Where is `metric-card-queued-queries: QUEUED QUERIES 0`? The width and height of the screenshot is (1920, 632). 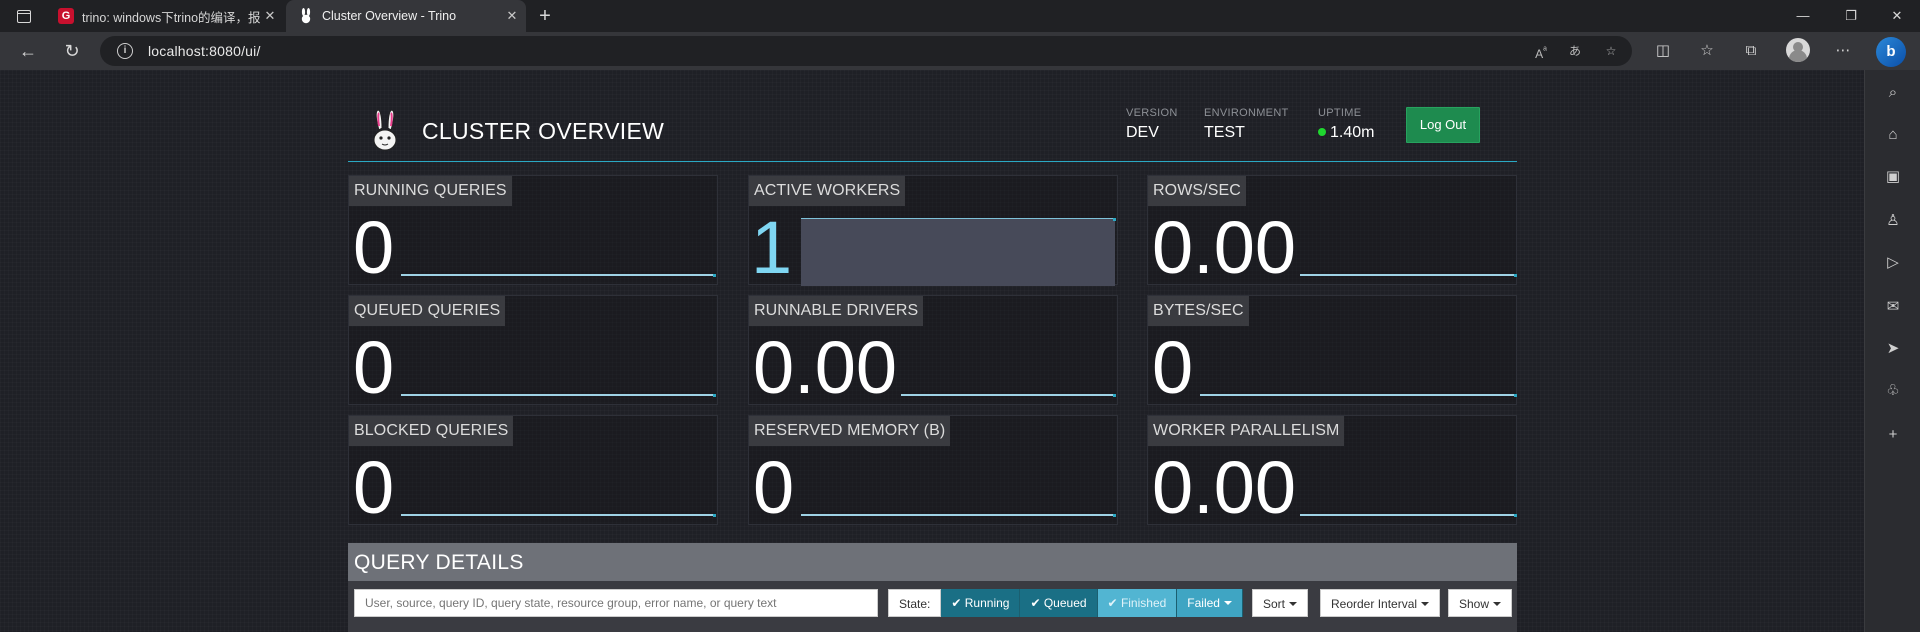
metric-card-queued-queries: QUEUED QUERIES 0 is located at coordinates (533, 352).